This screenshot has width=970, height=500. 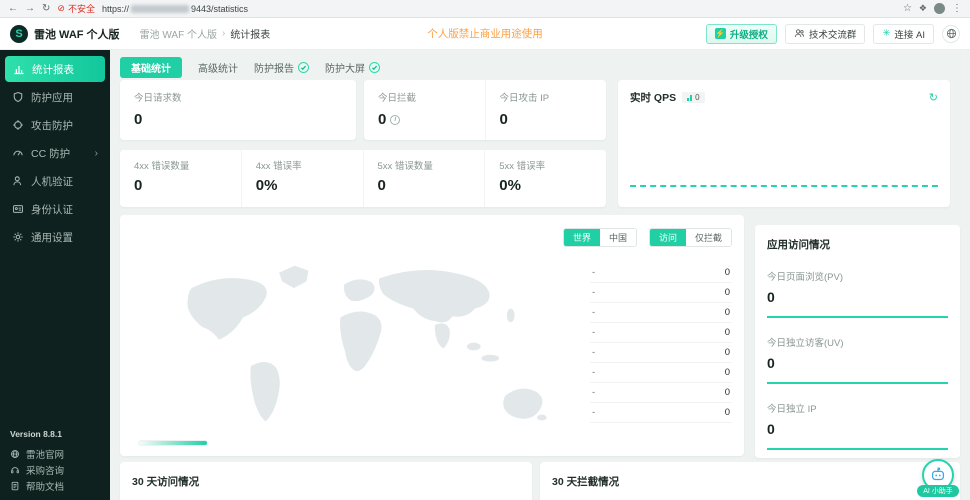 What do you see at coordinates (61, 8) in the screenshot?
I see `not-secure-icon: ⊘` at bounding box center [61, 8].